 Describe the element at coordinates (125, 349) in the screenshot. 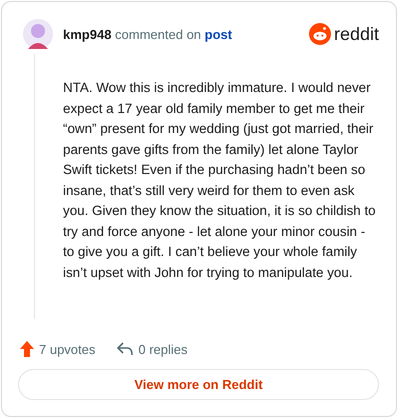

I see `reply-icon` at that location.